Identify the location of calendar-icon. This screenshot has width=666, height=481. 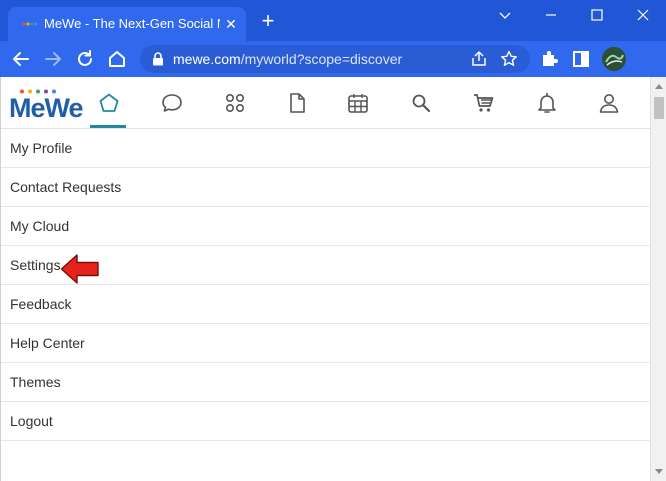
(358, 103).